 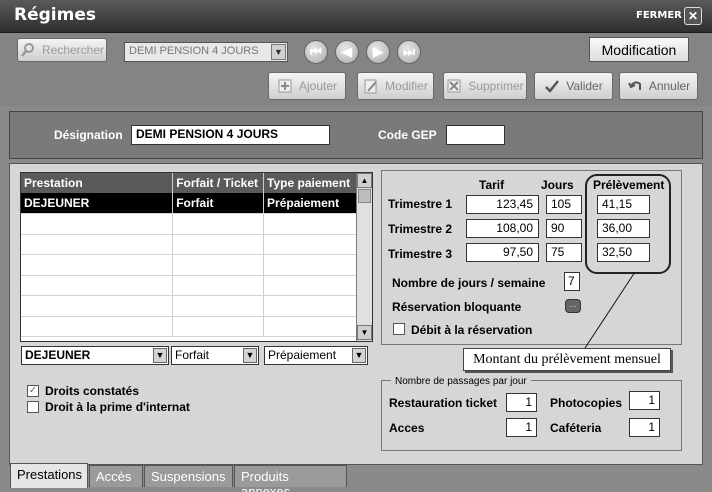 I want to click on photocopies-label: Photocopies, so click(x=586, y=403).